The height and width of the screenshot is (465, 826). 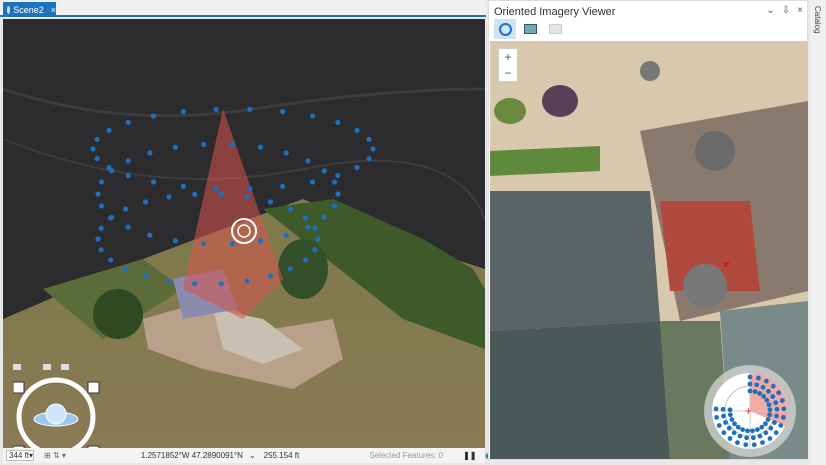 What do you see at coordinates (53, 10) in the screenshot?
I see `close-tab-icon: ×` at bounding box center [53, 10].